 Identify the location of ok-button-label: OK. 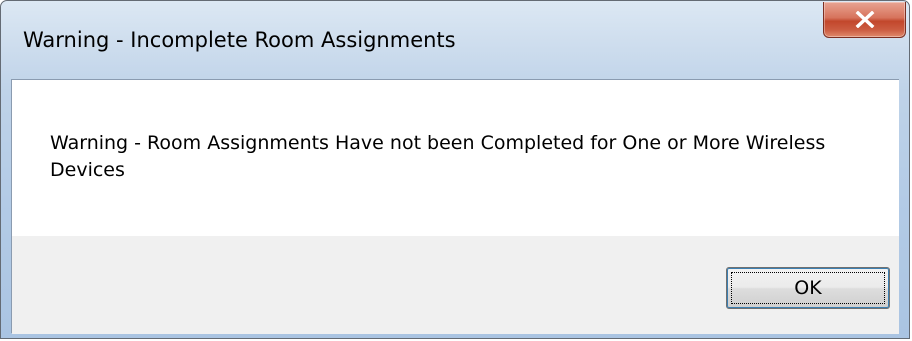
(808, 288).